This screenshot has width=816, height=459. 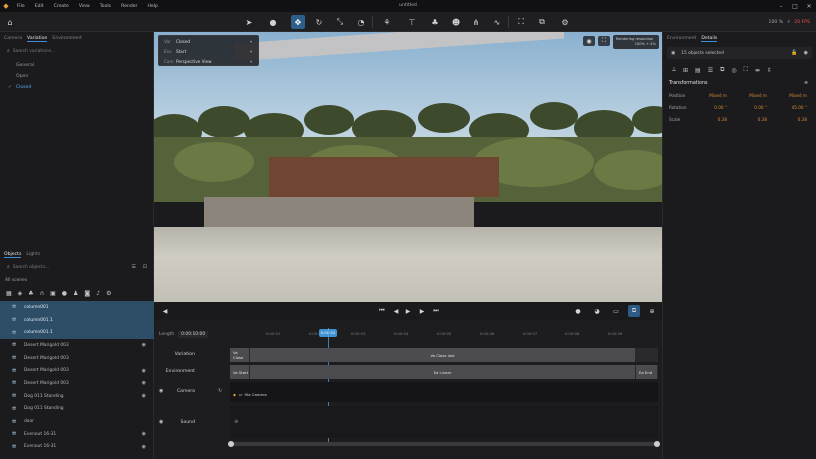 I want to click on transform-y: Mixed m, so click(x=751, y=95).